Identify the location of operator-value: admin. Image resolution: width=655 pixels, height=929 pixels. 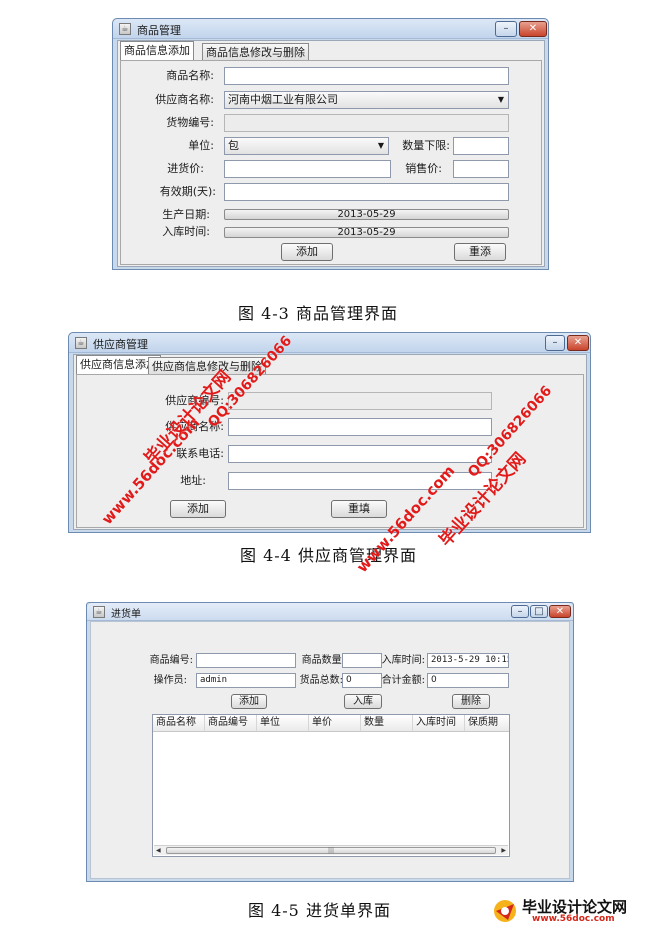
(214, 680).